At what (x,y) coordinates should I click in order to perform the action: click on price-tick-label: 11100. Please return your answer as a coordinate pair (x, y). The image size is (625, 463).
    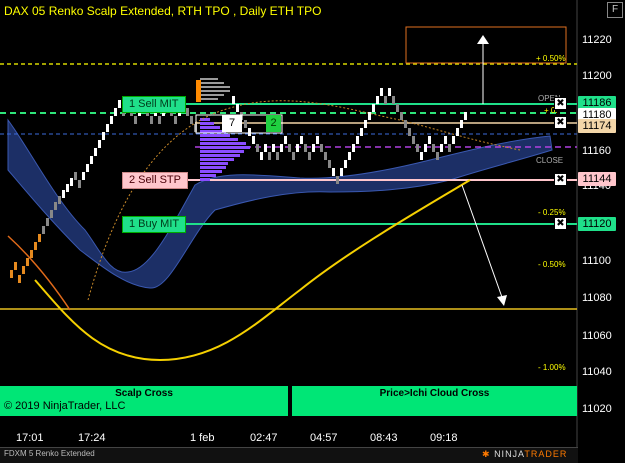
    Looking at the image, I should click on (596, 261).